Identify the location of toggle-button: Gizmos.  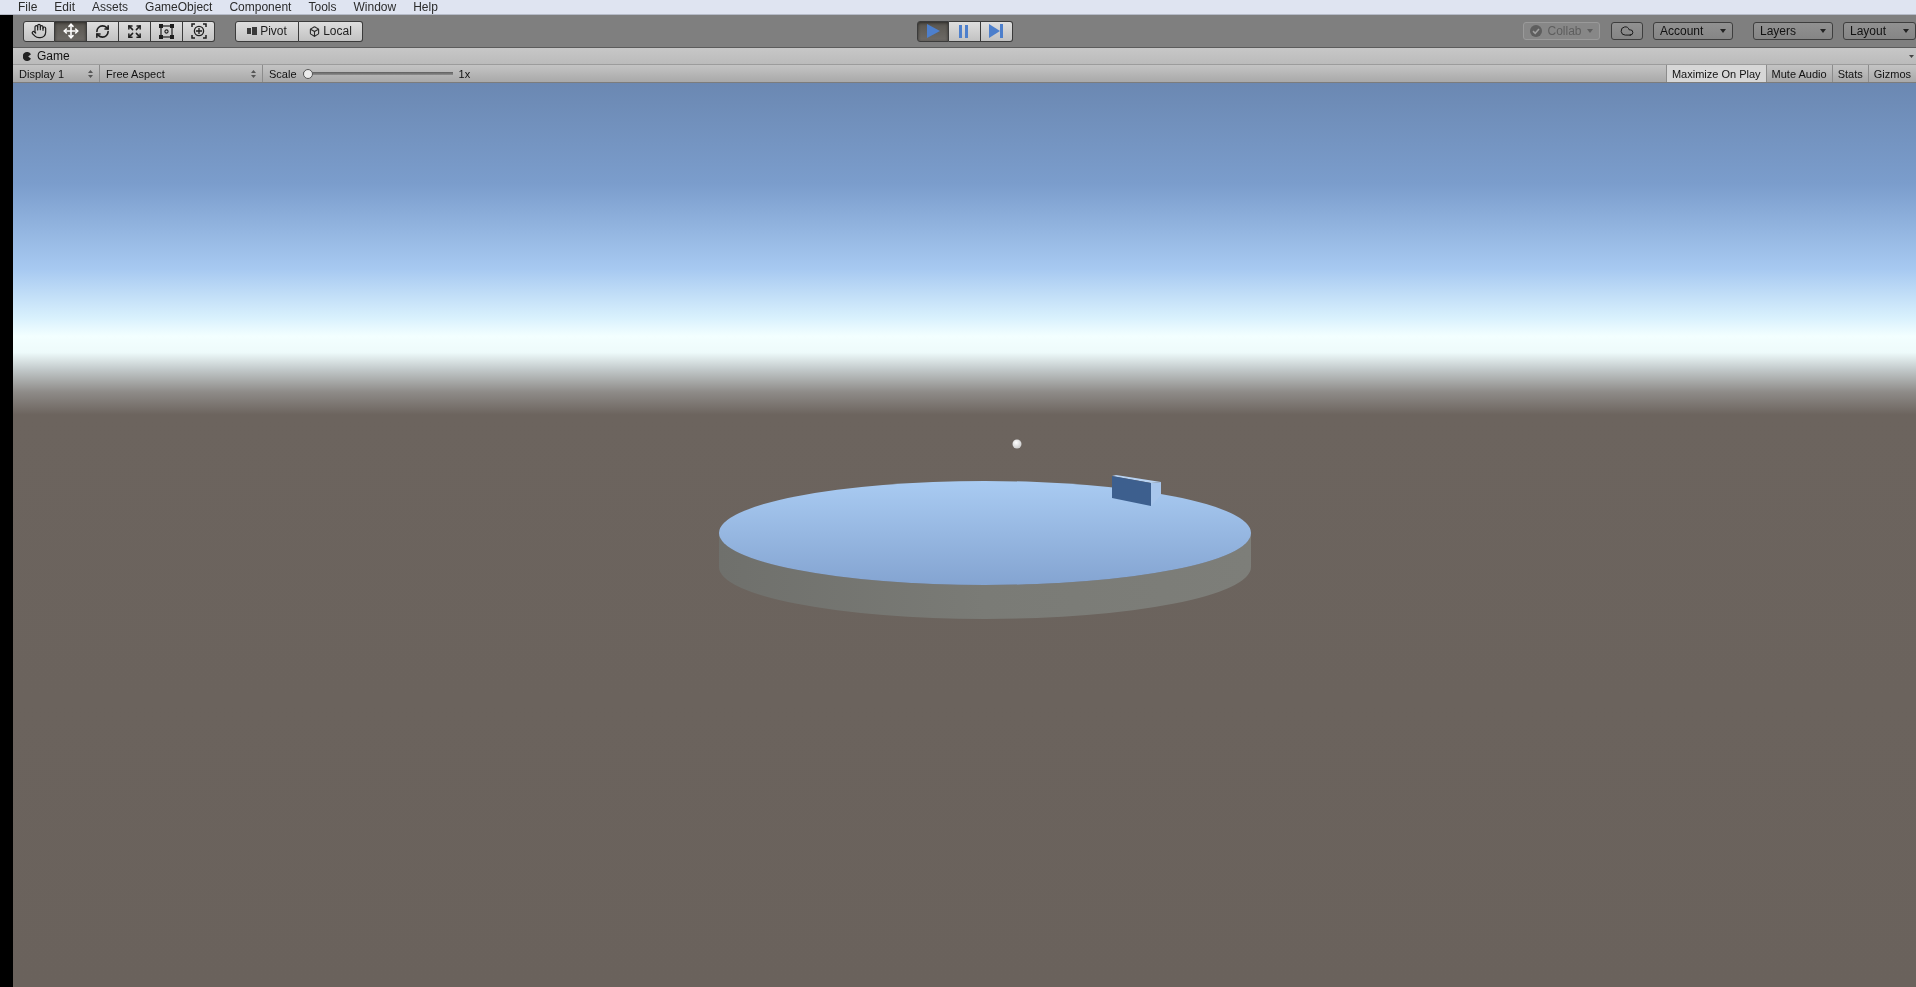
(1891, 73).